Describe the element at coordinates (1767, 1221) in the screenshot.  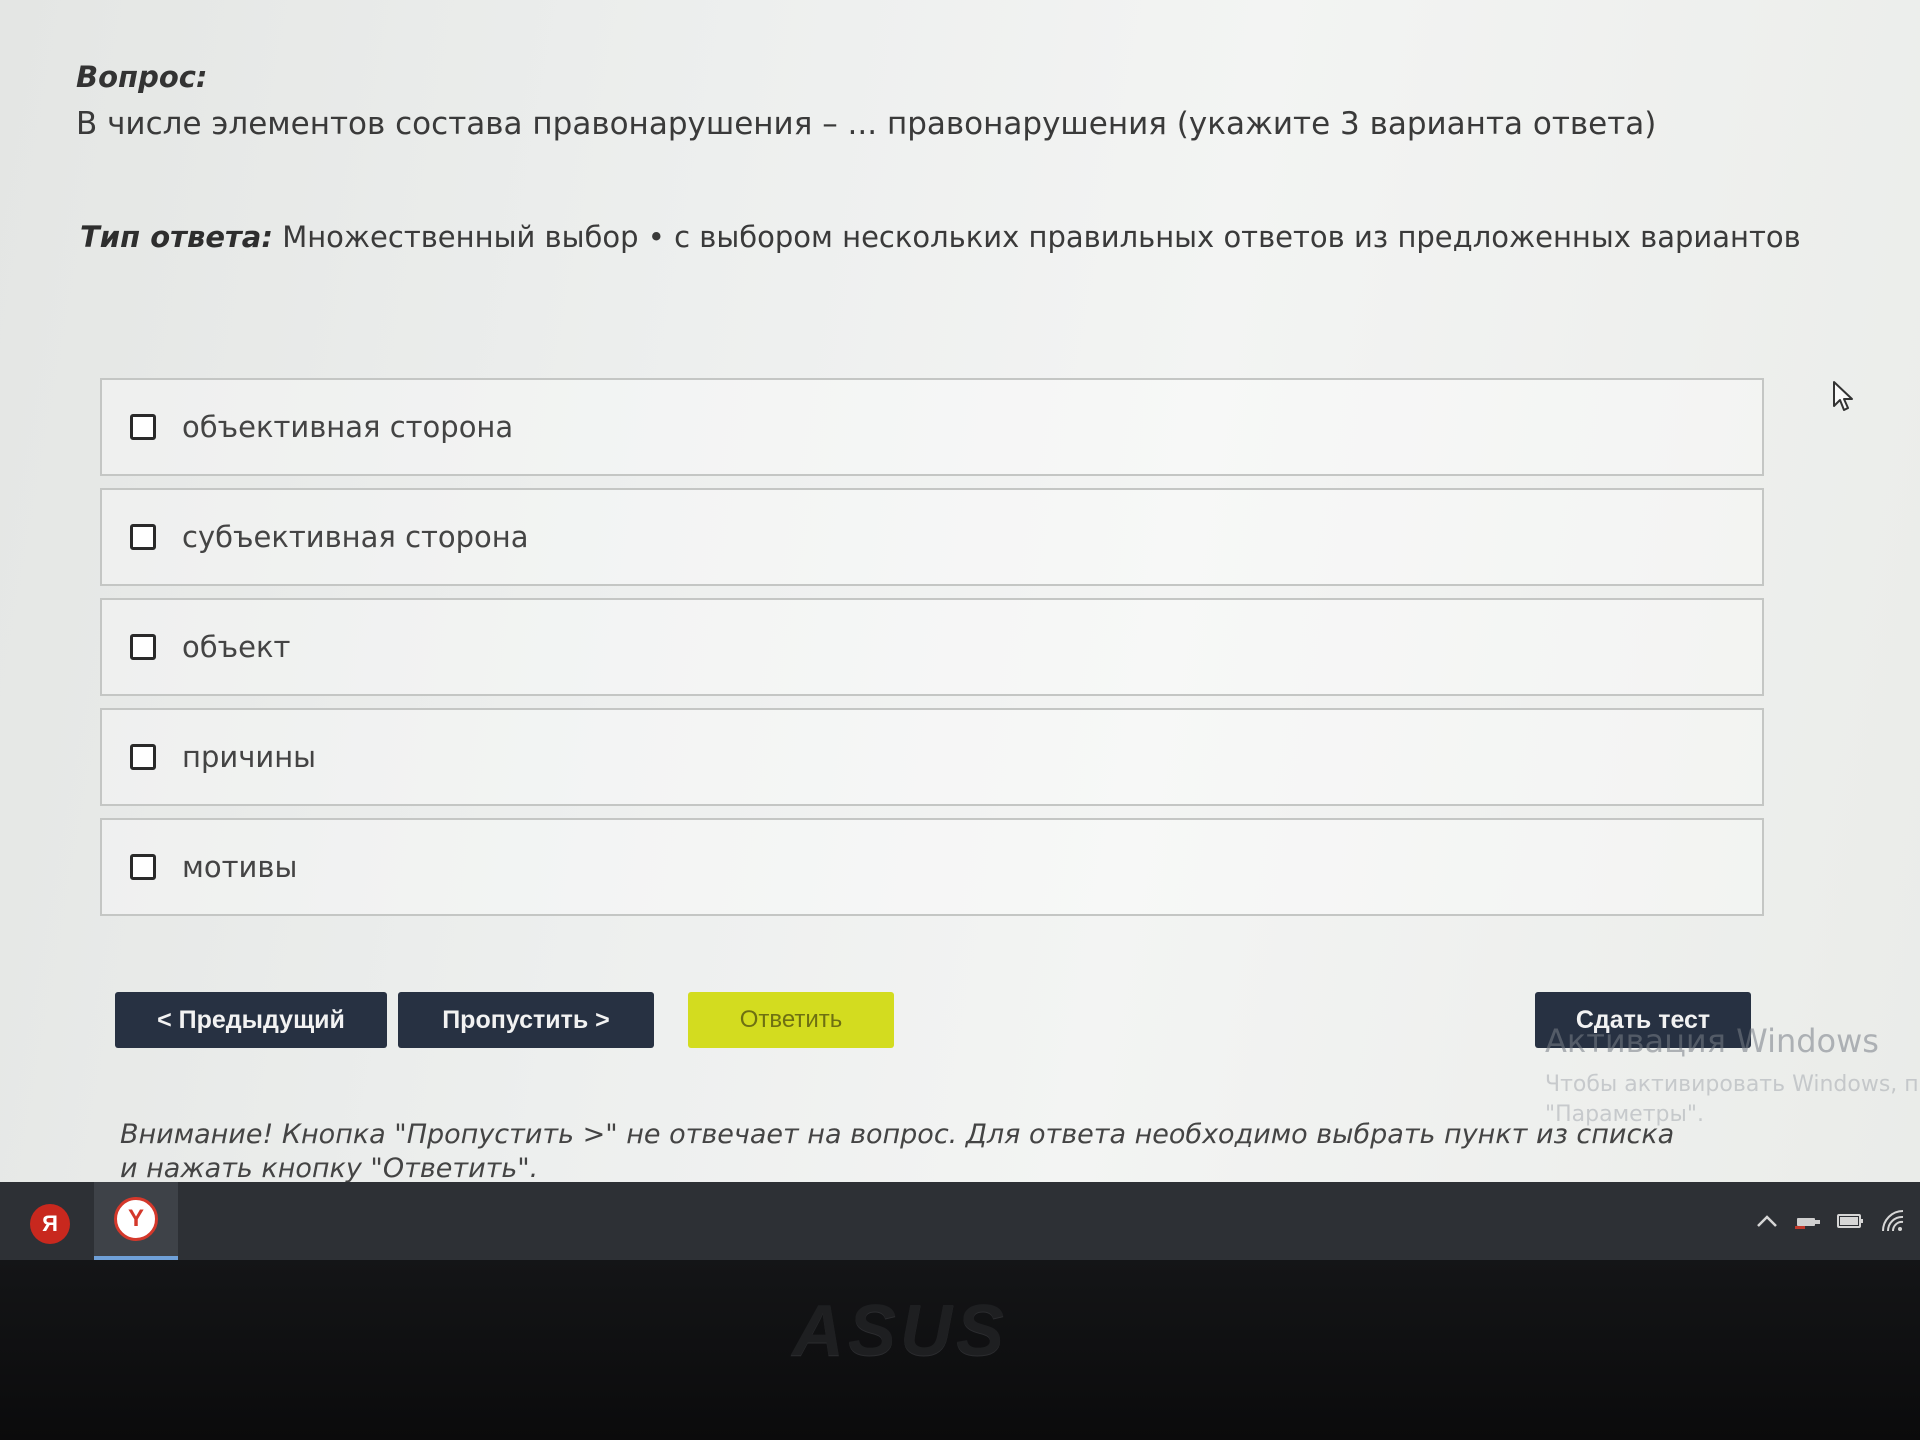
I see `tray-chevron-up-icon` at that location.